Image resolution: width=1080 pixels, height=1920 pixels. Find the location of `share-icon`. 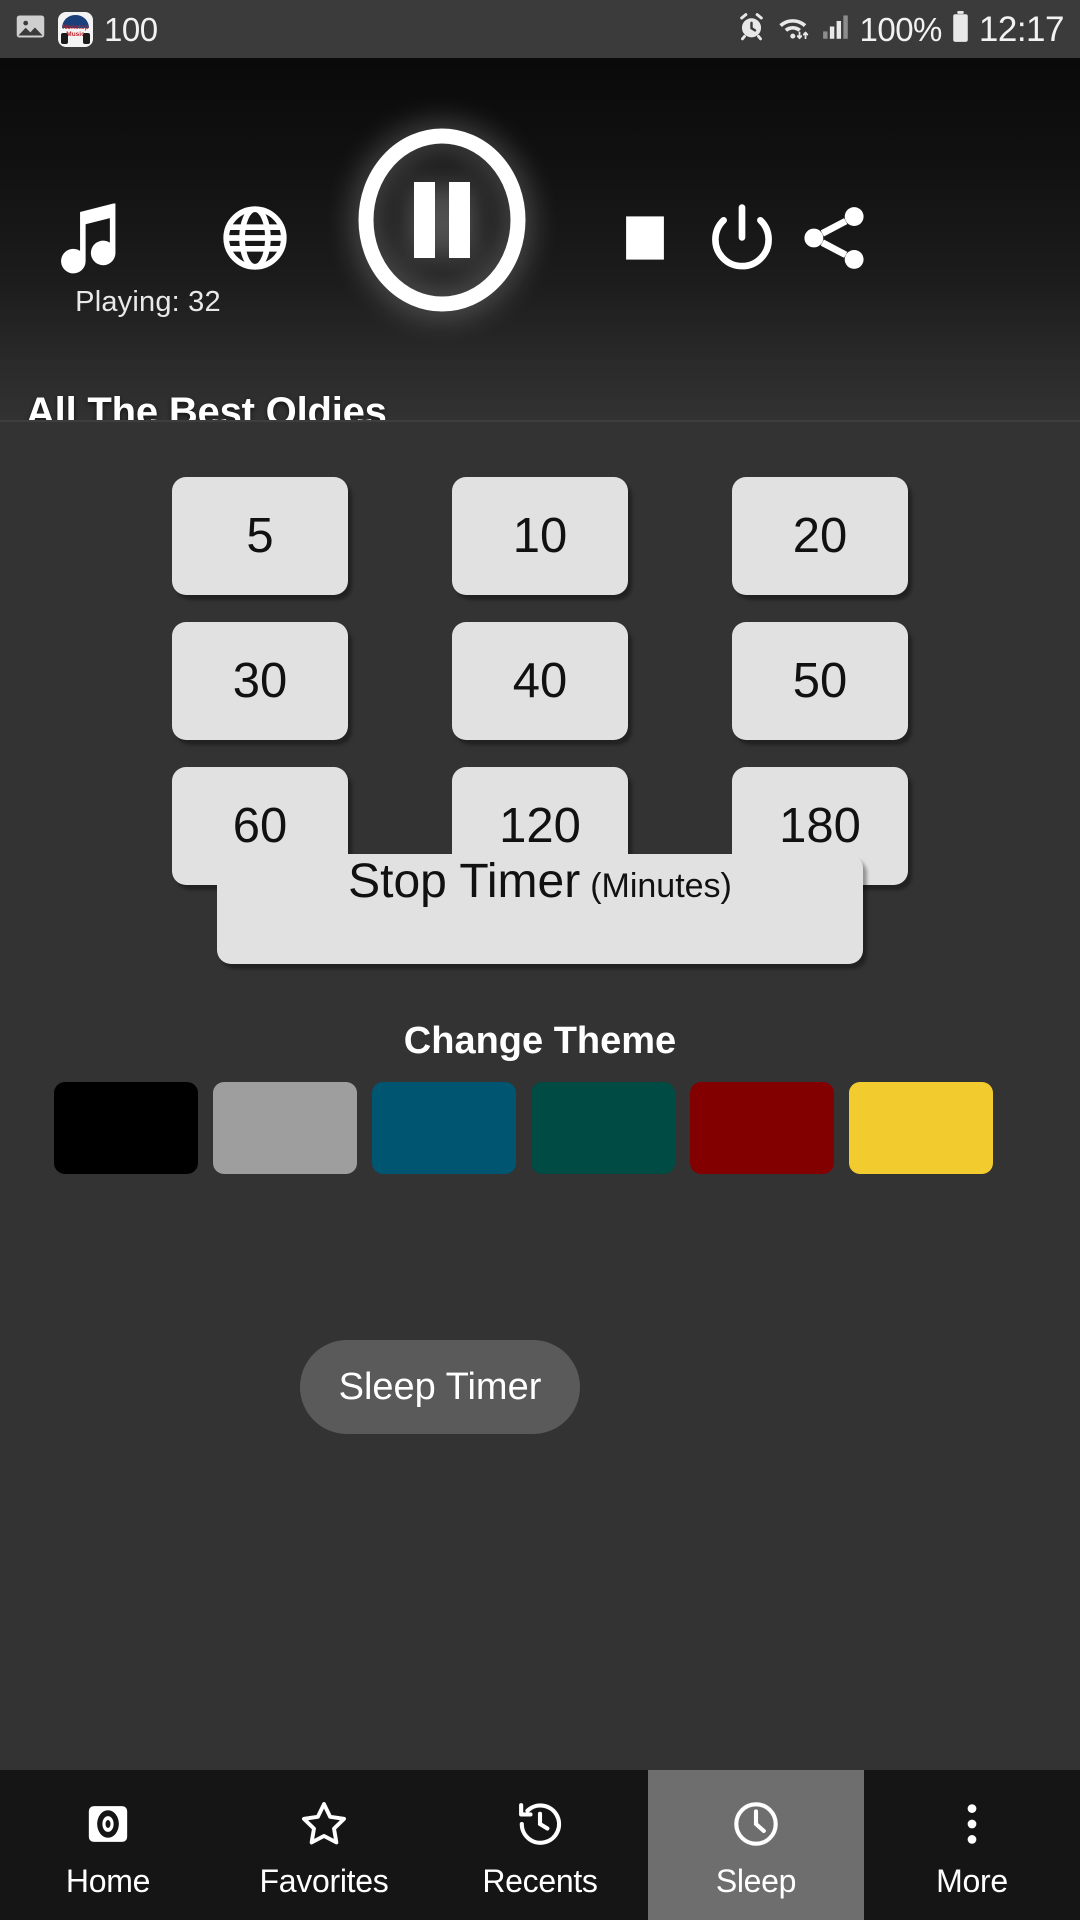

share-icon is located at coordinates (834, 238).